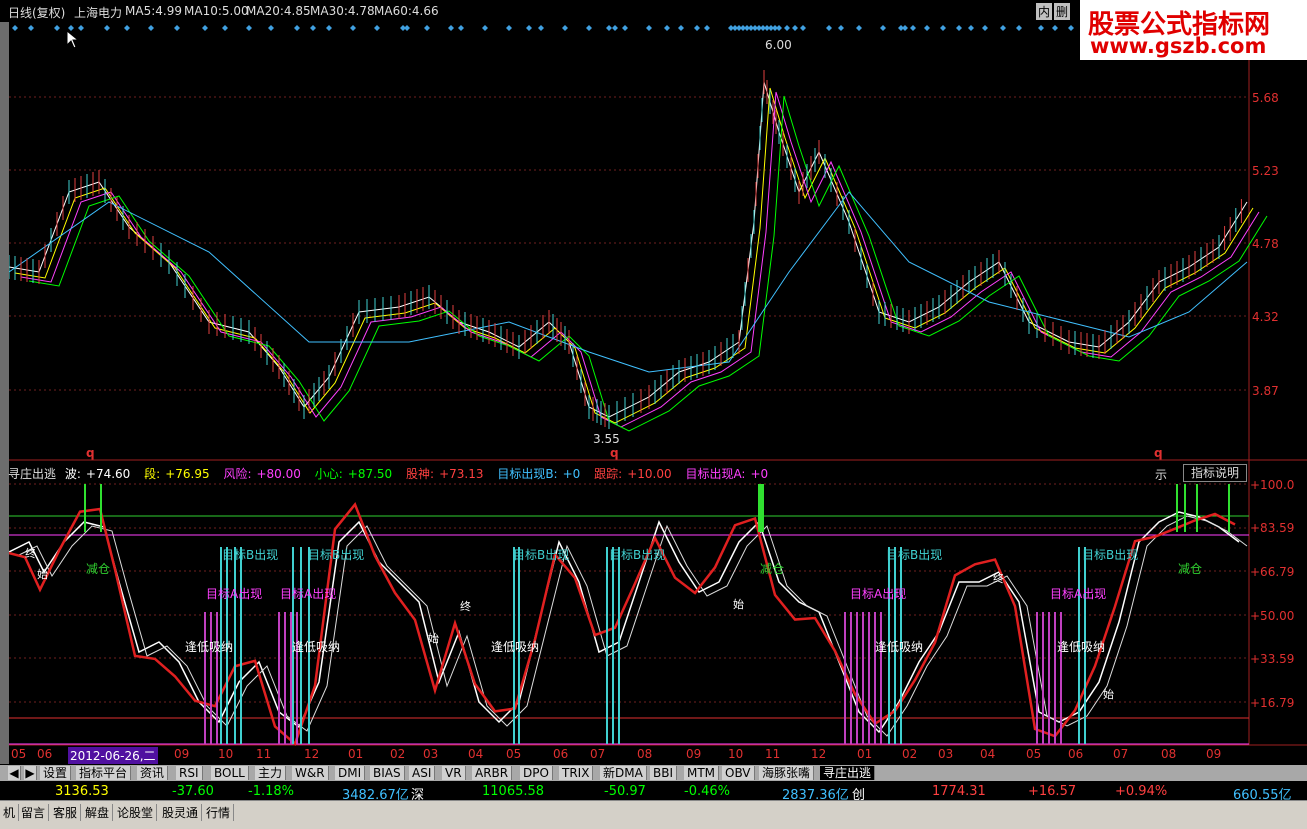 The width and height of the screenshot is (1307, 829). What do you see at coordinates (42, 574) in the screenshot?
I see `start-label: 始` at bounding box center [42, 574].